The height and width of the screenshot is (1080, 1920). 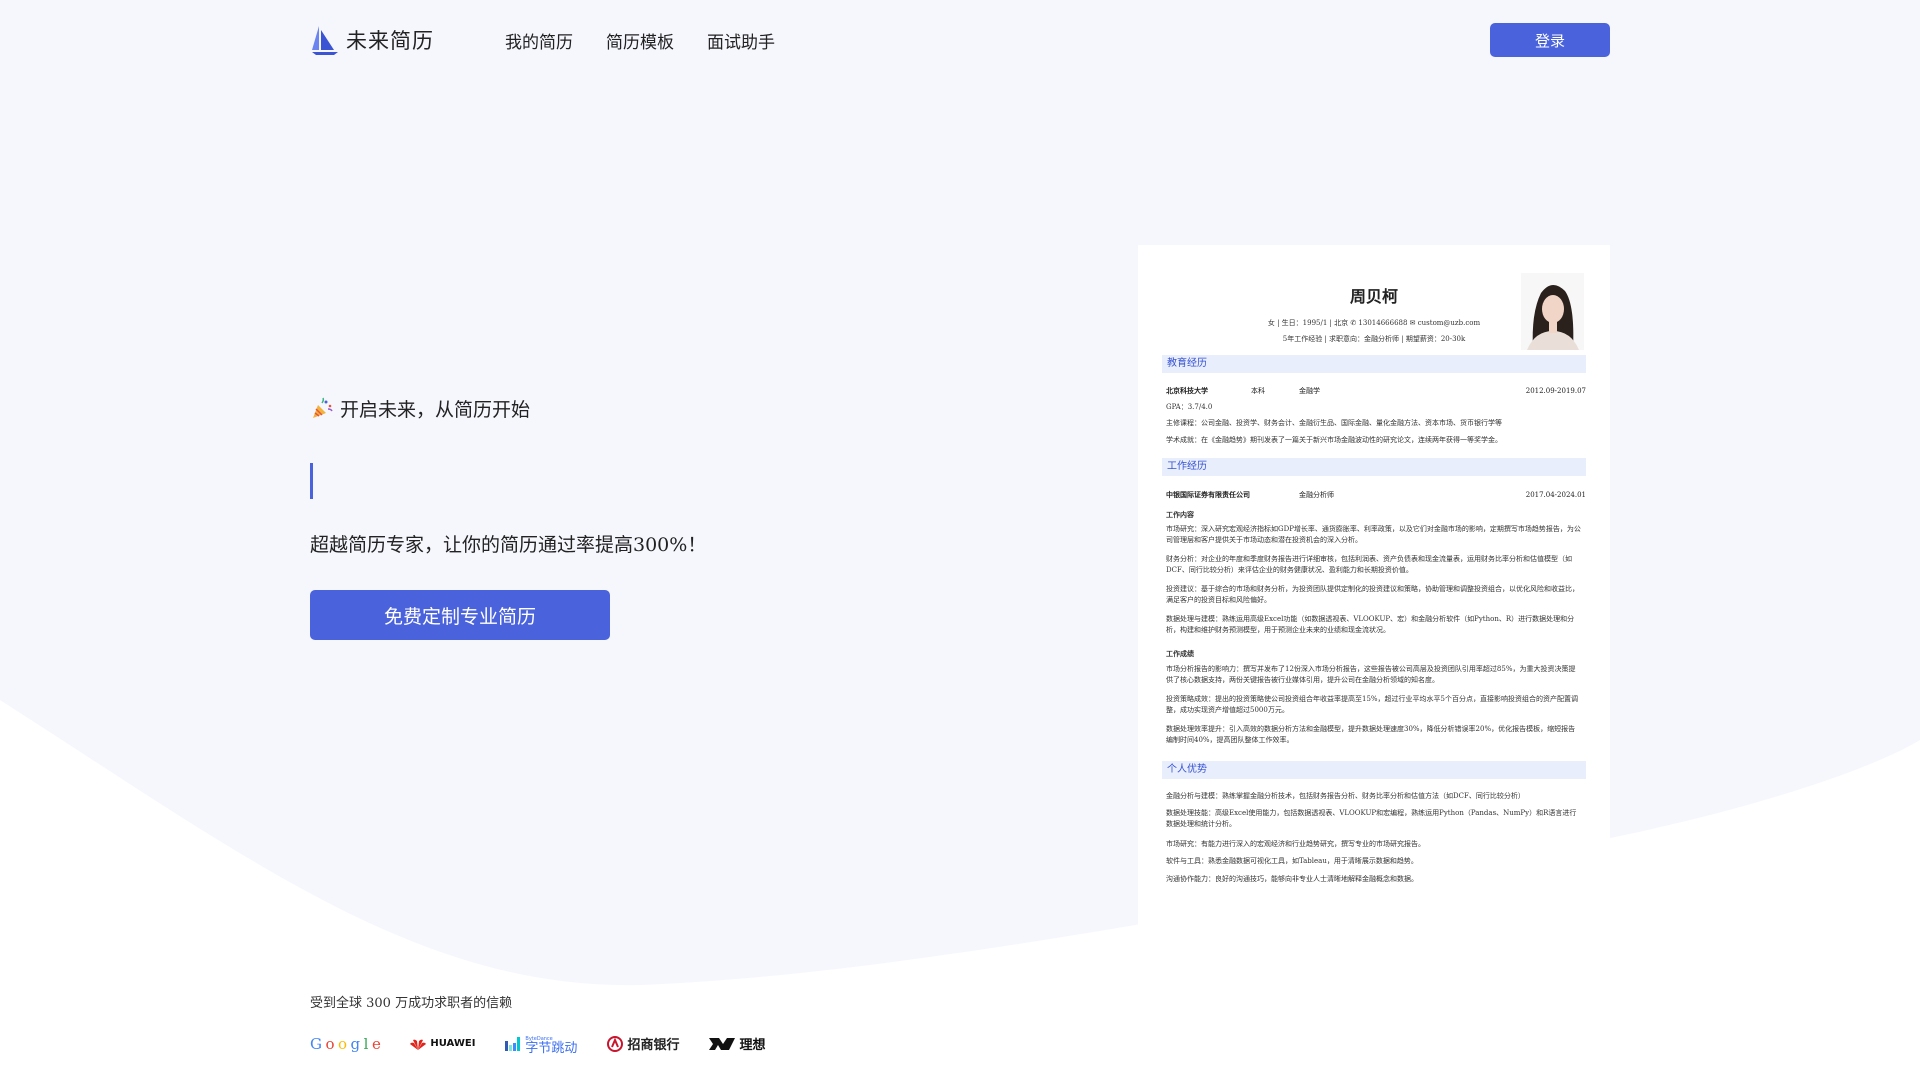 I want to click on work-company: 中银国际证券有限责任公司, so click(x=1208, y=494).